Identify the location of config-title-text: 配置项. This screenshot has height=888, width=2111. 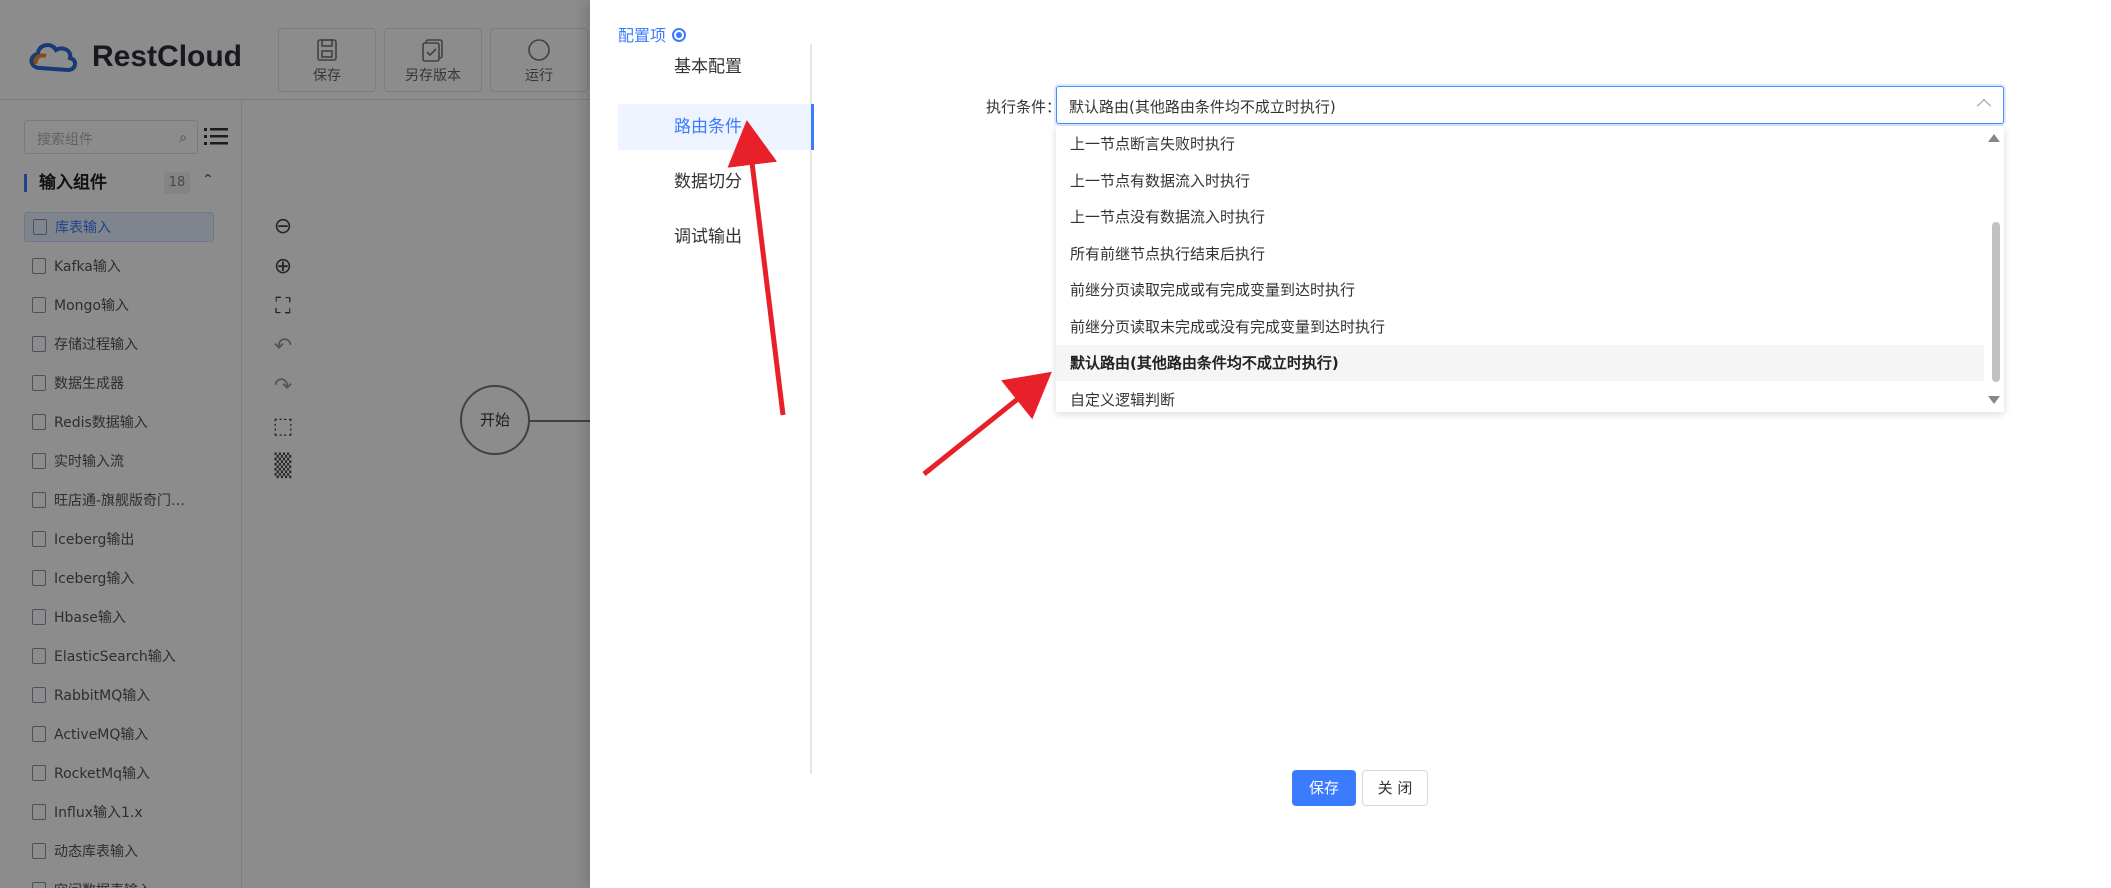
(642, 35).